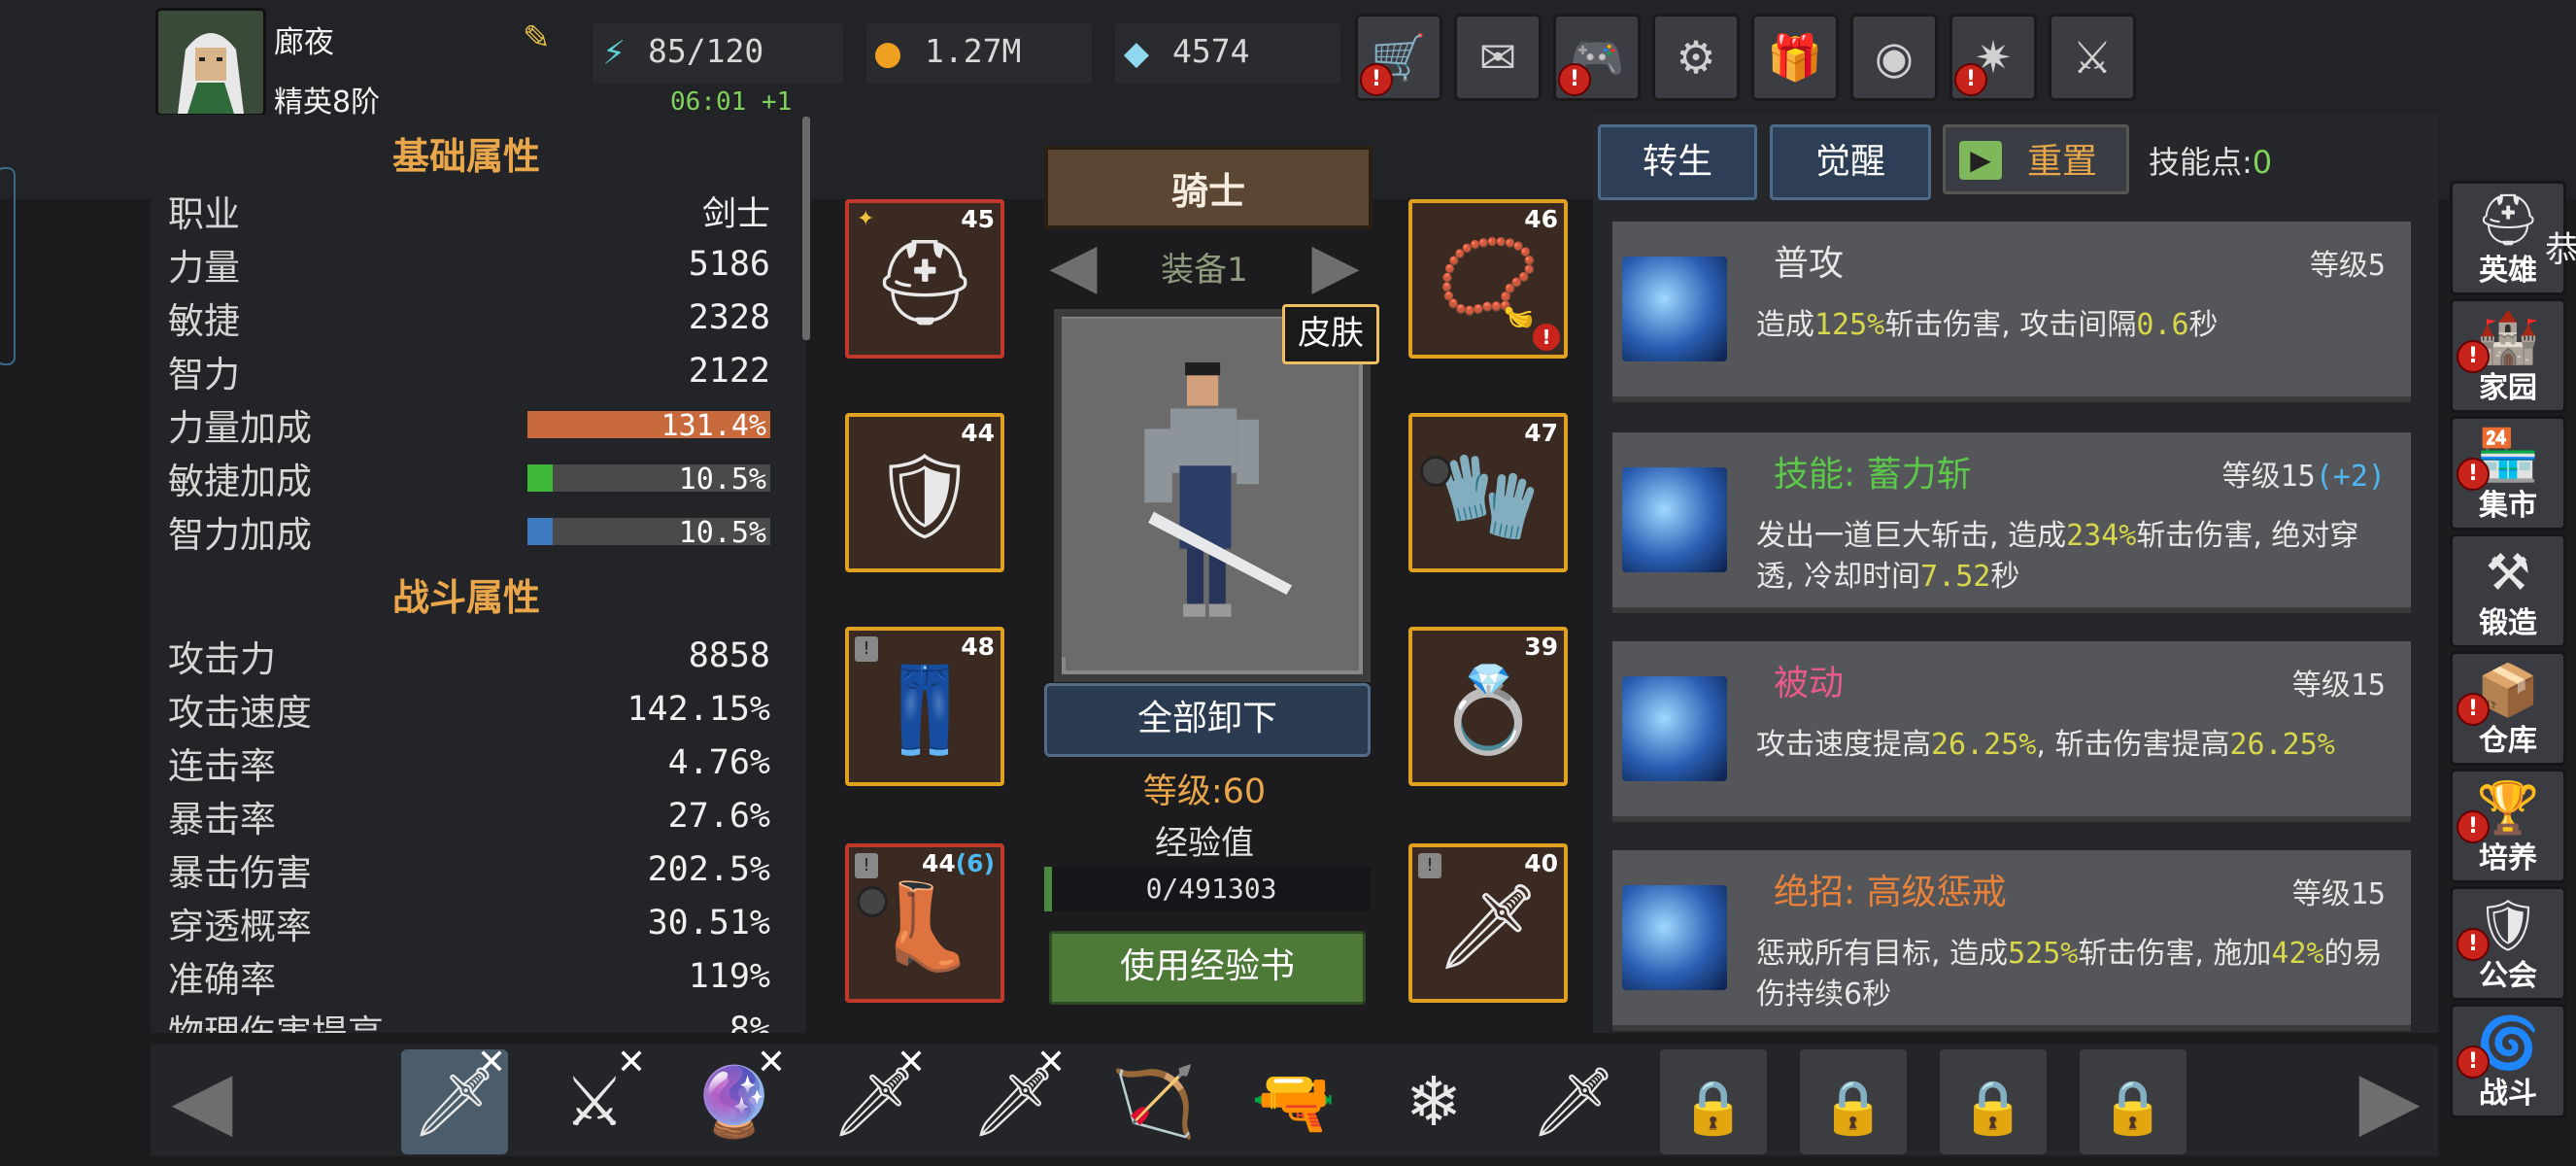  I want to click on roster-hero-valkyrie: ⚔ ✕, so click(594, 1100).